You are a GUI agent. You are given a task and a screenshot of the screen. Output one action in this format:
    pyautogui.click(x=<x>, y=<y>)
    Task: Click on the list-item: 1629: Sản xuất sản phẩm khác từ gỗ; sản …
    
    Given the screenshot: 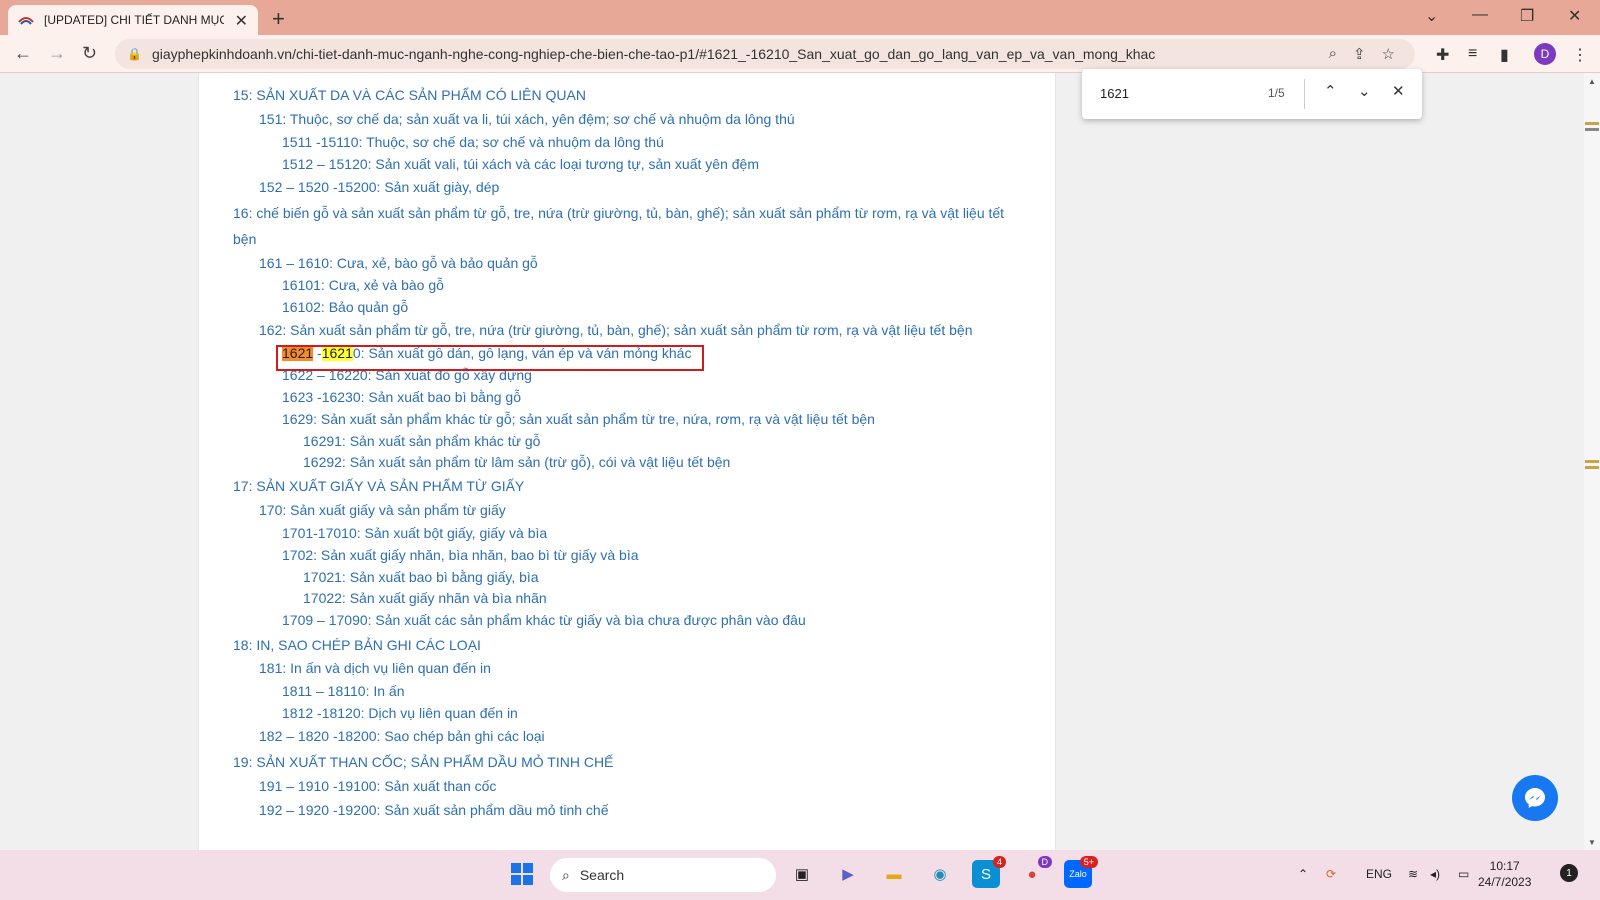 What is the action you would take?
    pyautogui.click(x=578, y=419)
    